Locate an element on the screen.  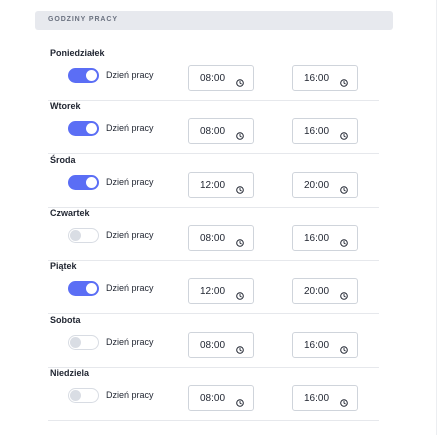
day-row: Poniedziałek Dzień pracy 08:00 16:00 is located at coordinates (213, 74).